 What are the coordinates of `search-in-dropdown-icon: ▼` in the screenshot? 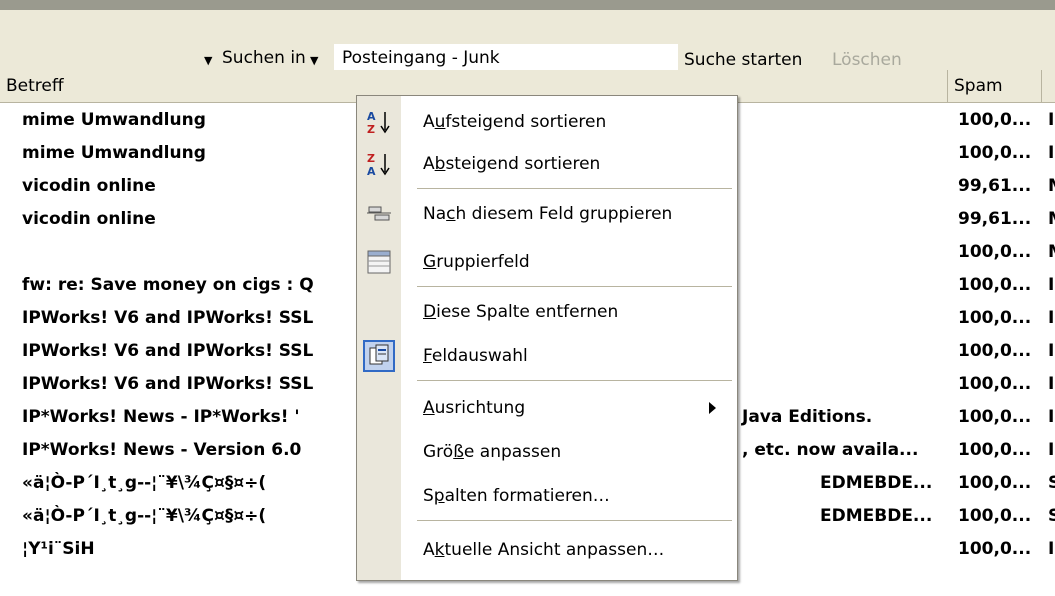 It's located at (314, 60).